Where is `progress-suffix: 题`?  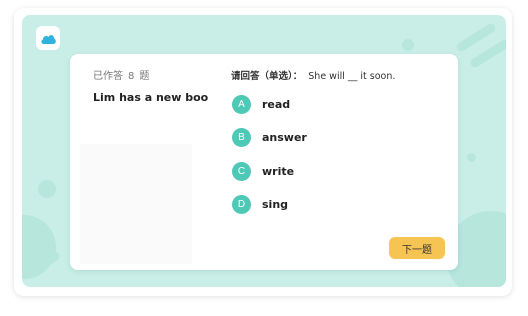
progress-suffix: 题 is located at coordinates (144, 76).